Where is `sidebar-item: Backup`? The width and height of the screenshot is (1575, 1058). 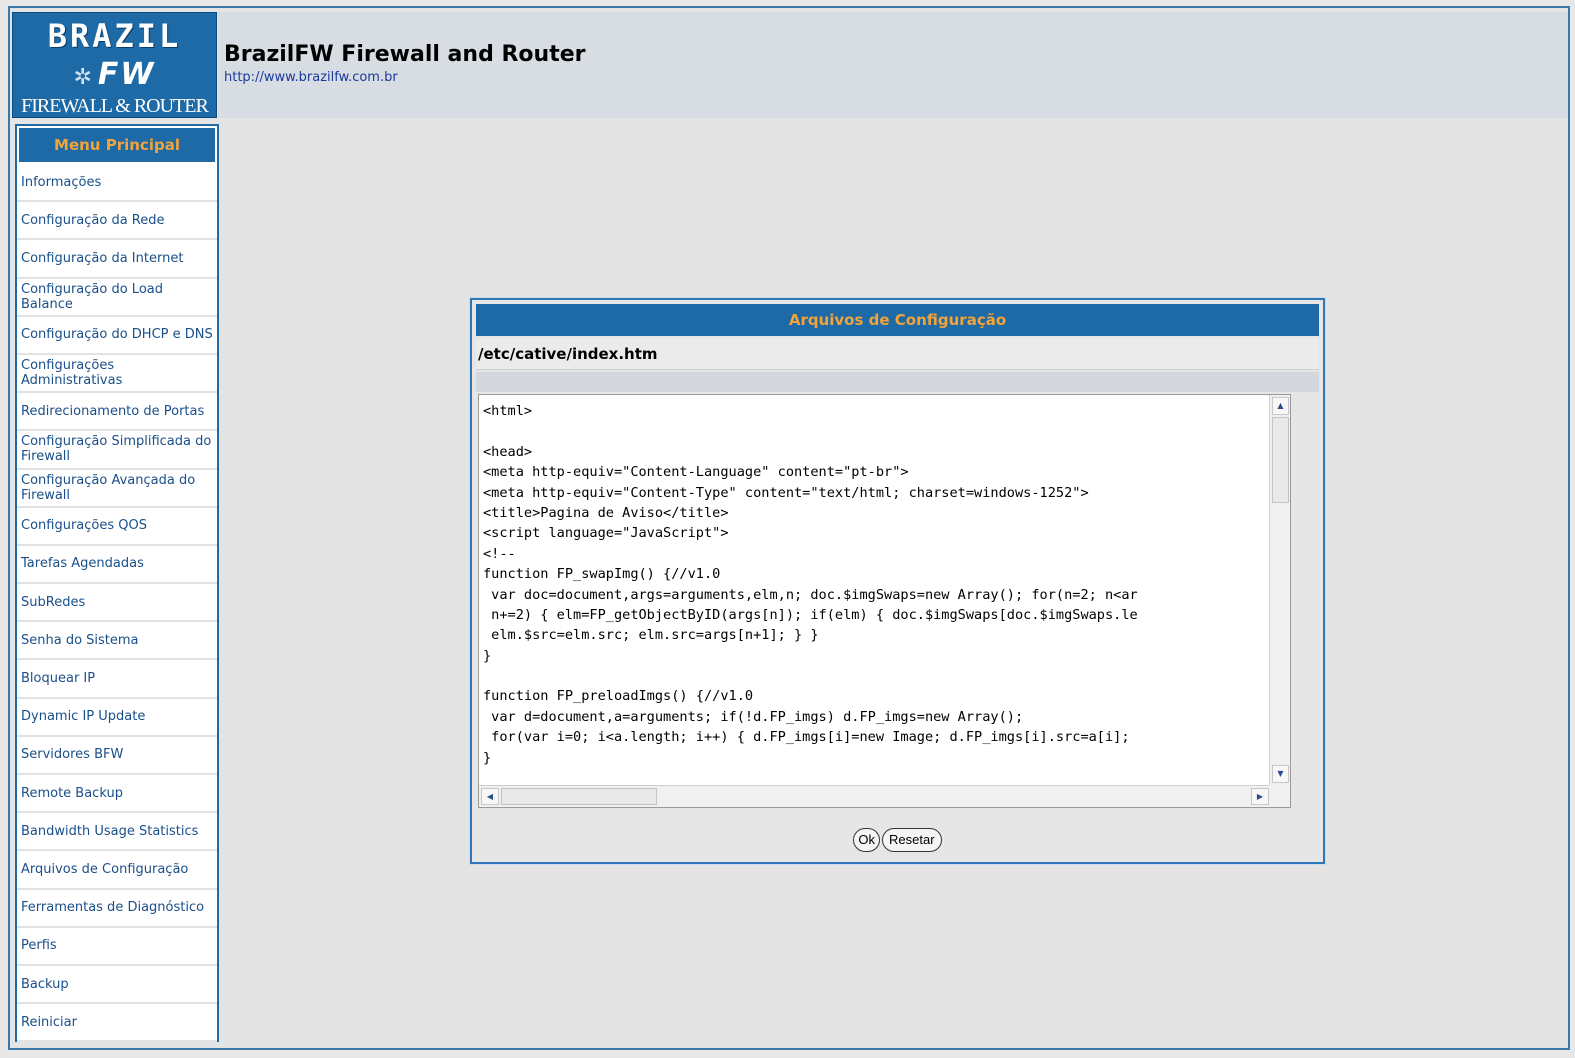
sidebar-item: Backup is located at coordinates (117, 985).